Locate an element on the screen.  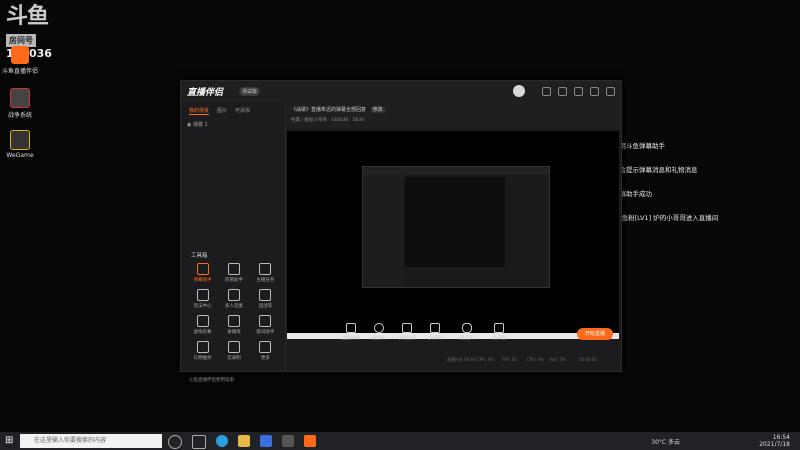
tool-manager: 房管助手 is located at coordinates (233, 273).